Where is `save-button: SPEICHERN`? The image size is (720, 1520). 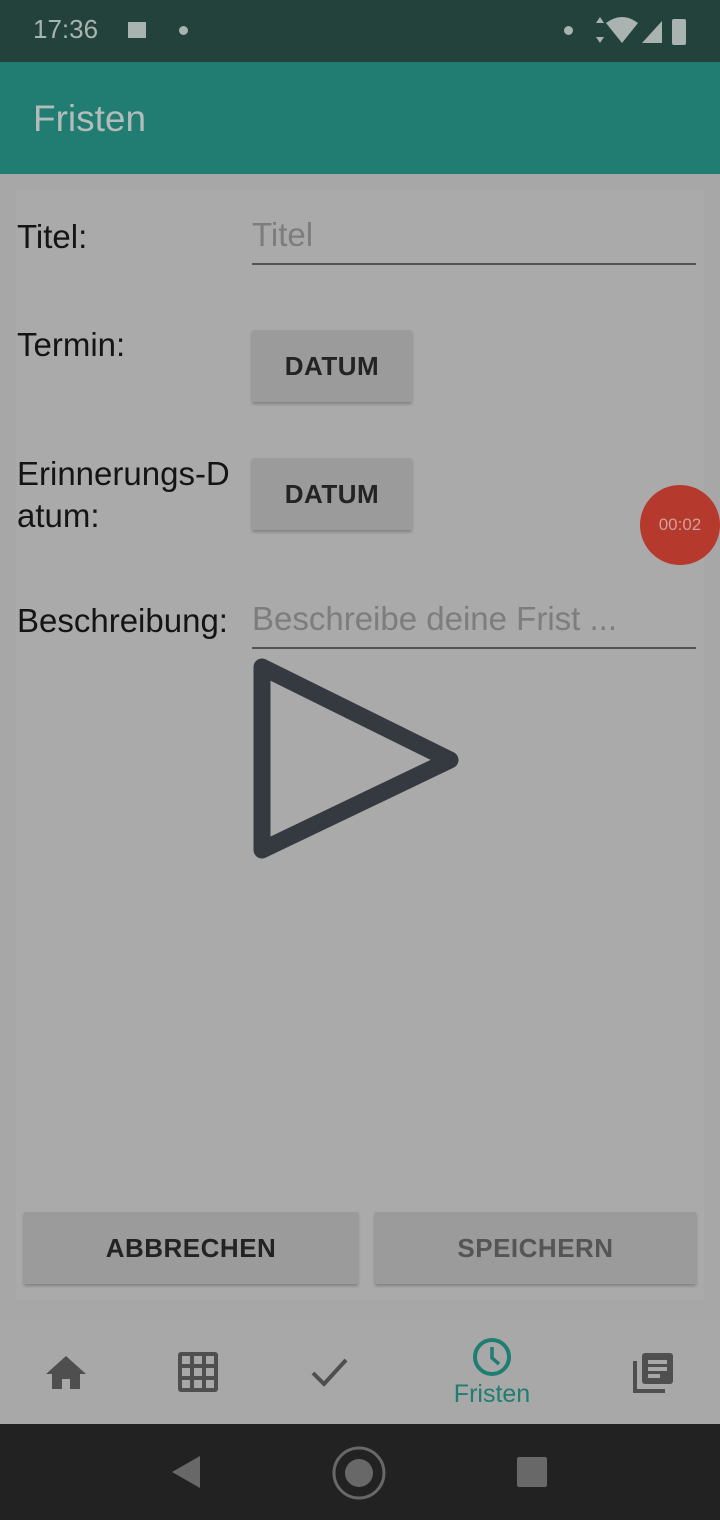 save-button: SPEICHERN is located at coordinates (535, 1248).